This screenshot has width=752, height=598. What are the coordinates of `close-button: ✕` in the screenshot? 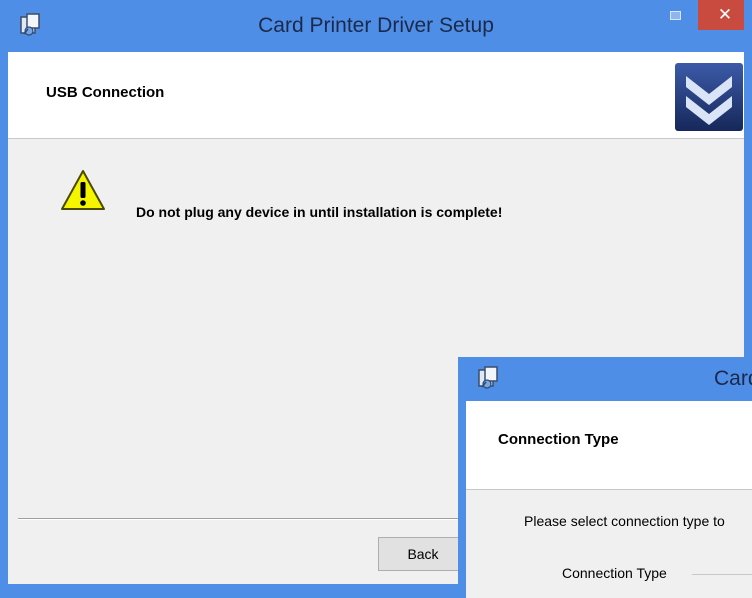 It's located at (721, 15).